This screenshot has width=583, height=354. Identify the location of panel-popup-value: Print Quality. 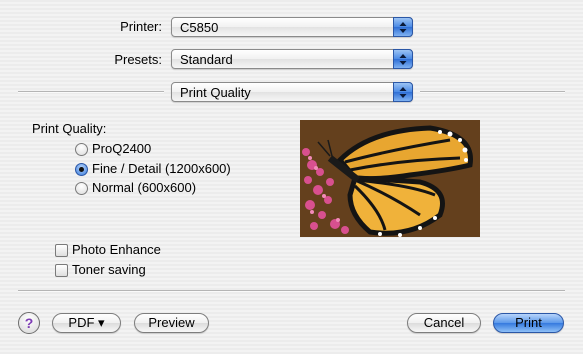
(215, 92).